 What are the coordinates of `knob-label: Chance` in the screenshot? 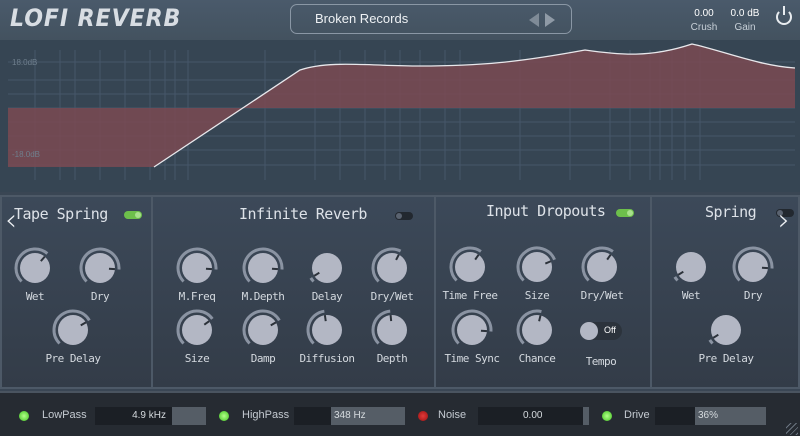 It's located at (537, 358).